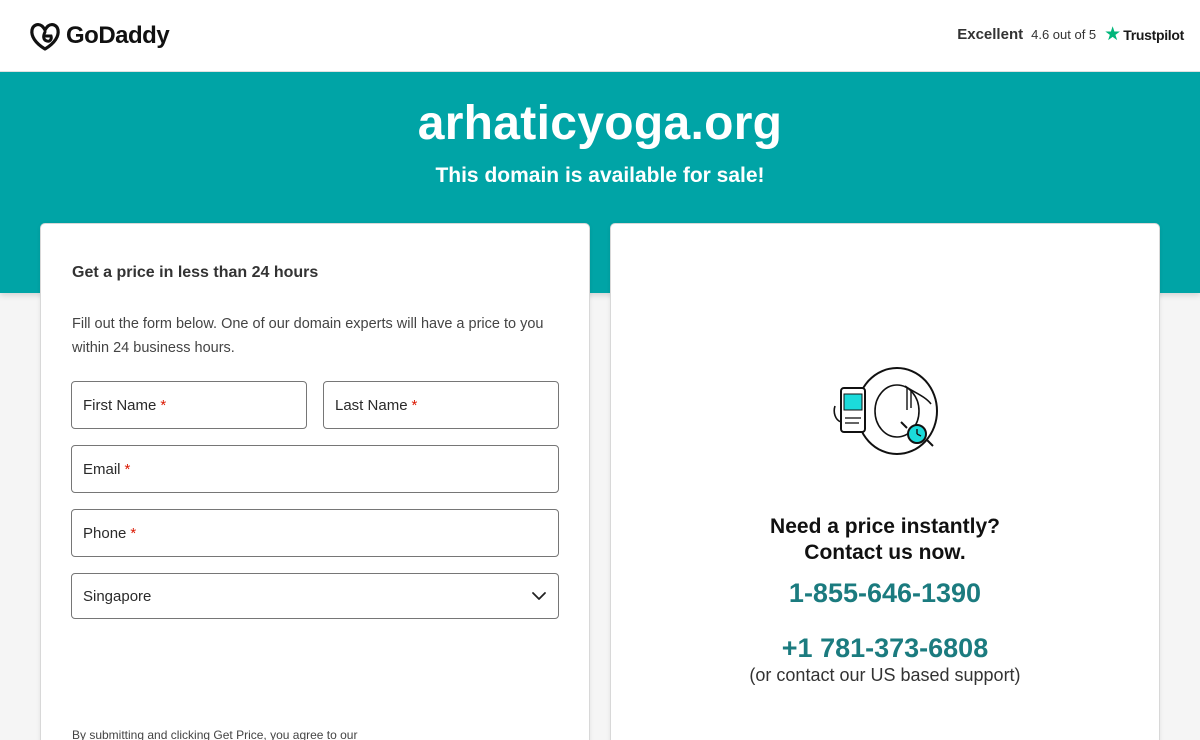  I want to click on domain-sale-subtitle: This domain is available for sale!, so click(600, 175).